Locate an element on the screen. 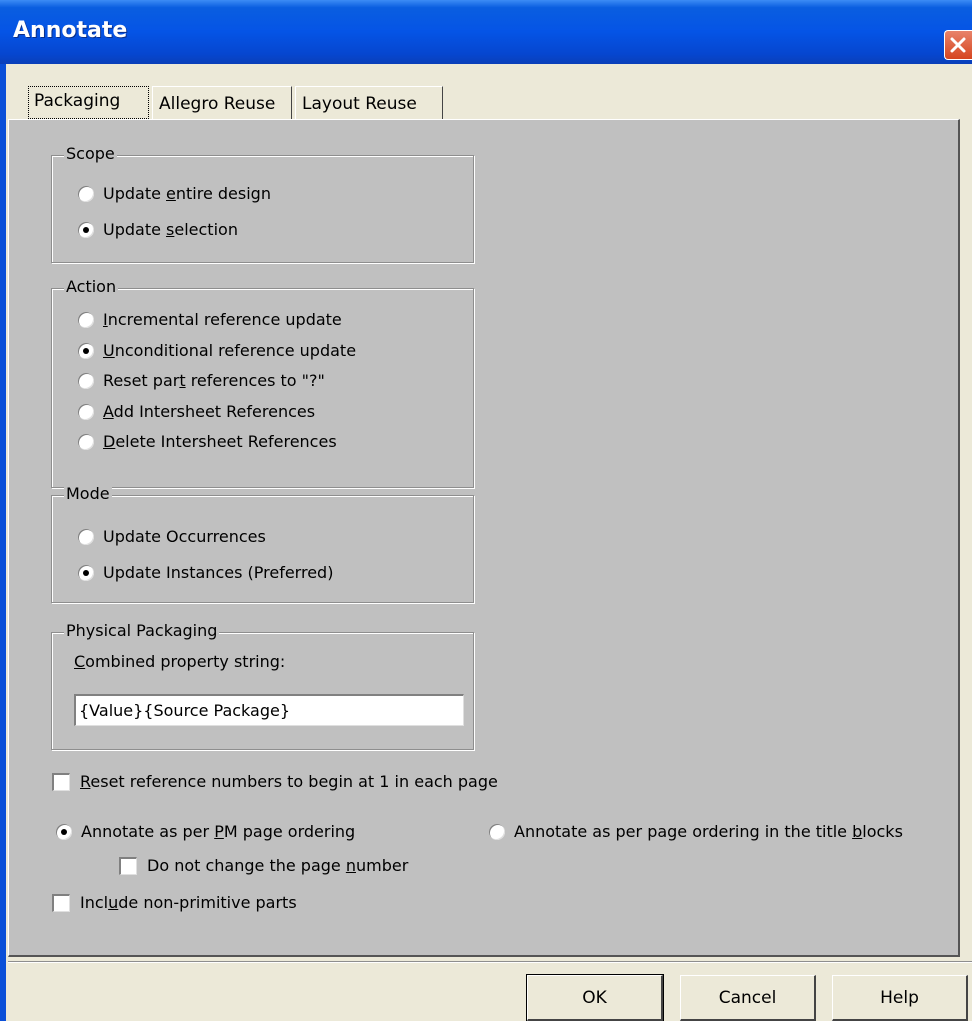 This screenshot has width=972, height=1021. scope-entire-design-label: Update entire design is located at coordinates (187, 193).